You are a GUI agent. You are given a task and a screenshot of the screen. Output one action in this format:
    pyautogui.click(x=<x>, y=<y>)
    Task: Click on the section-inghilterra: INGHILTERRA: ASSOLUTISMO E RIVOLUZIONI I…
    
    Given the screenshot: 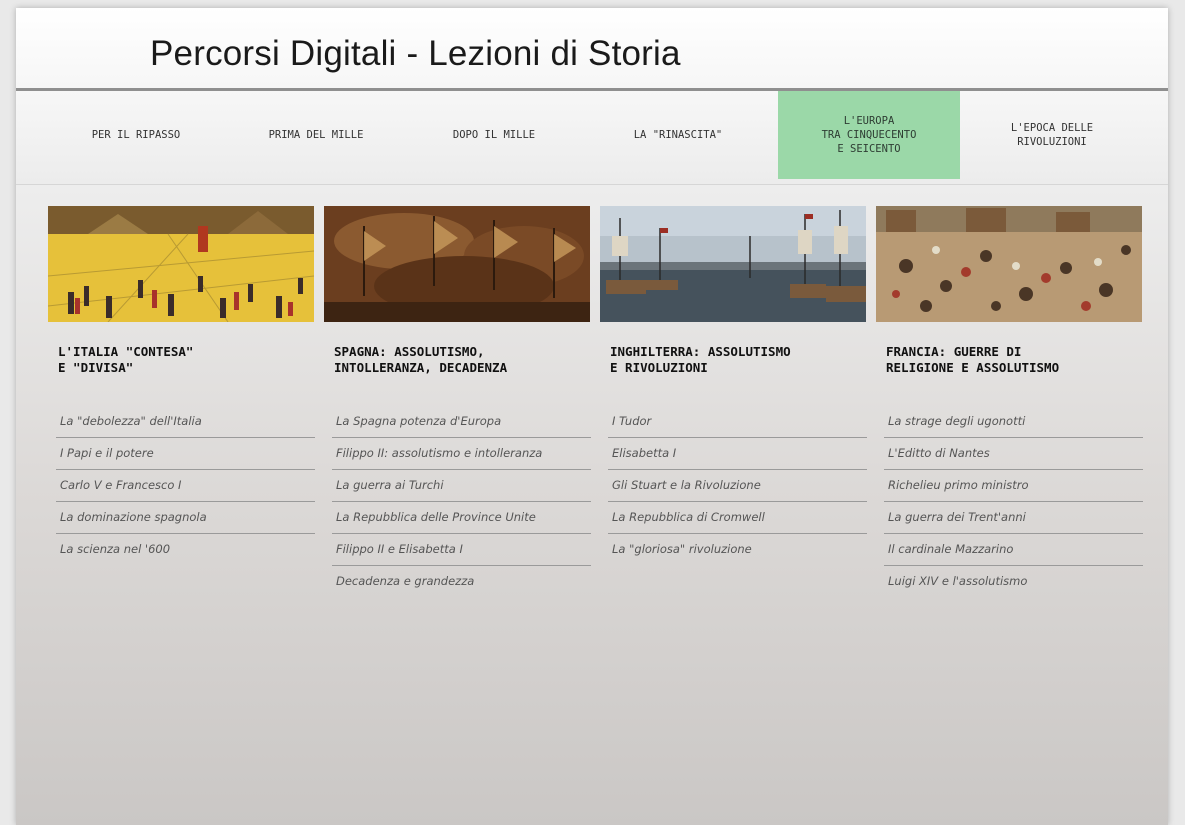 What is the action you would take?
    pyautogui.click(x=733, y=385)
    